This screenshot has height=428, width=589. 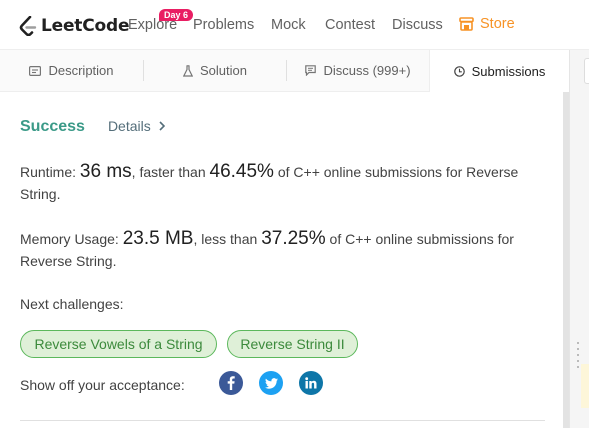 I want to click on memory-value: 23.5 MB, so click(x=158, y=238).